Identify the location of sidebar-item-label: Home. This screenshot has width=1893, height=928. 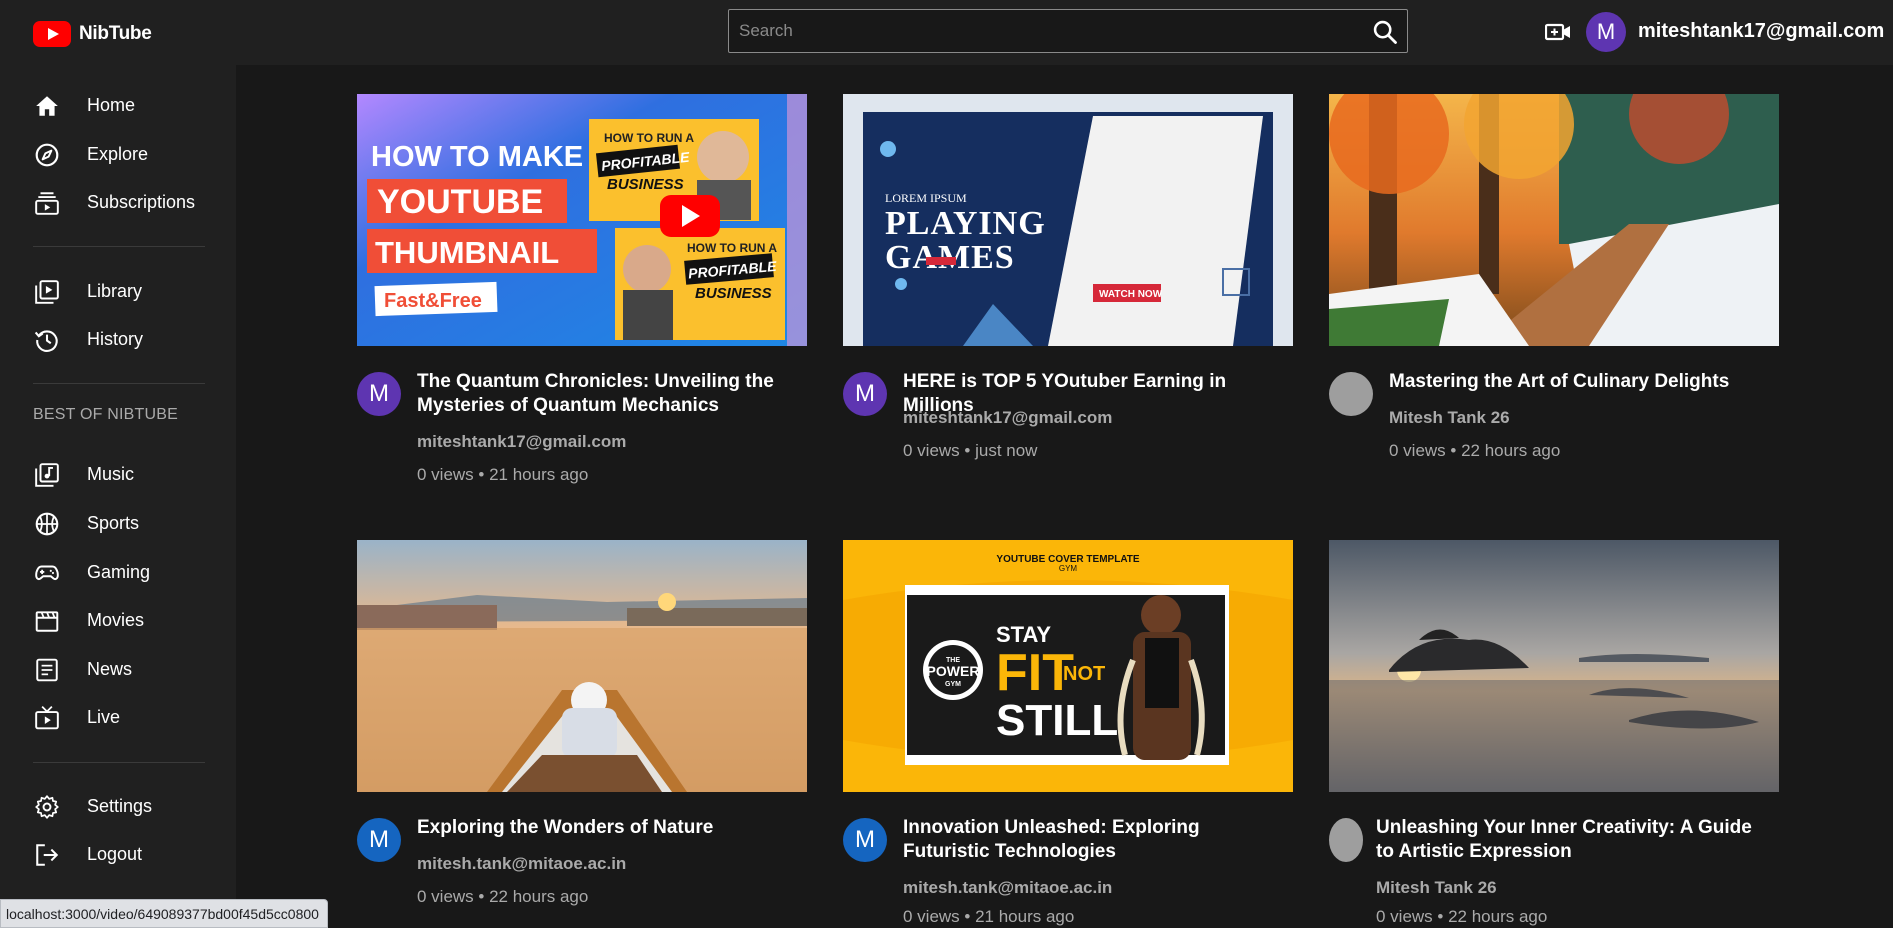
(111, 104).